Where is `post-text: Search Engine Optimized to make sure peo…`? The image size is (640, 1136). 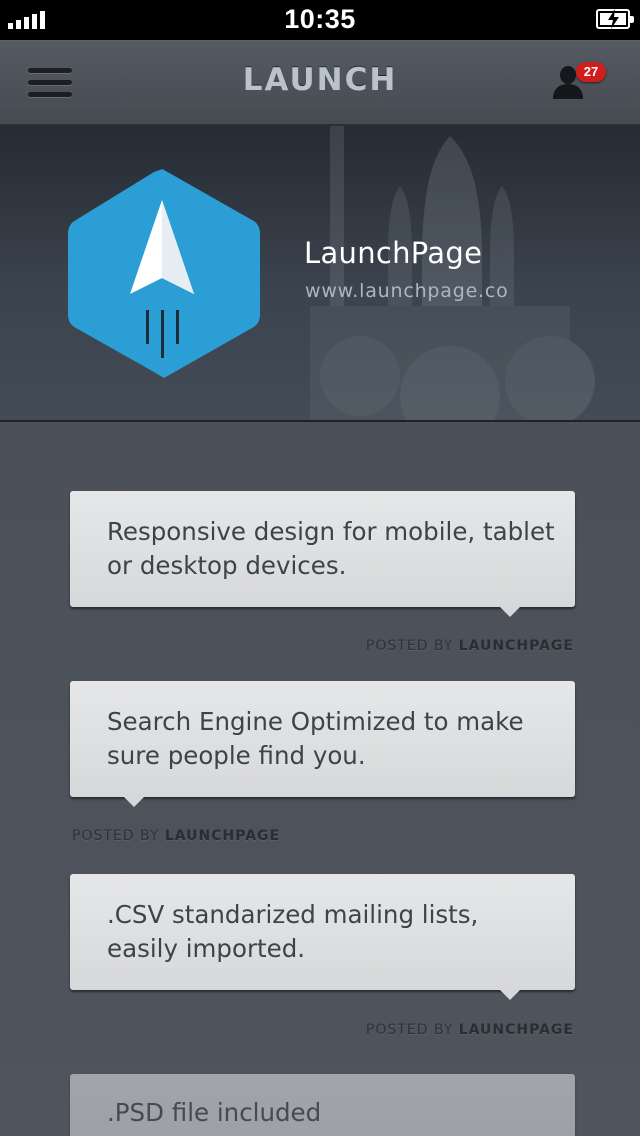
post-text: Search Engine Optimized to make sure peo… is located at coordinates (315, 738).